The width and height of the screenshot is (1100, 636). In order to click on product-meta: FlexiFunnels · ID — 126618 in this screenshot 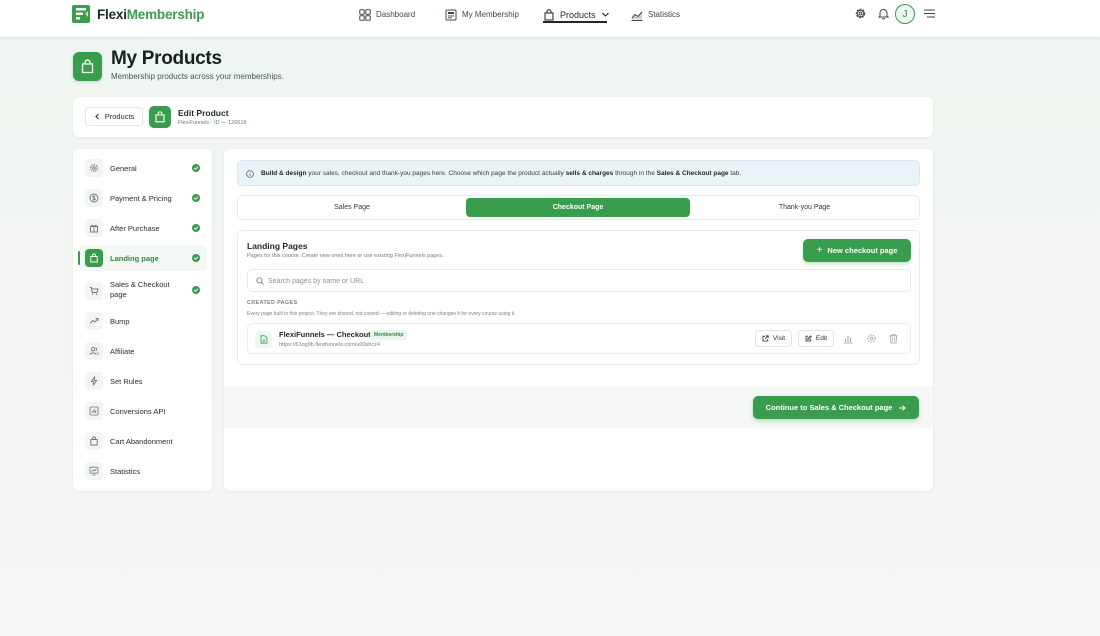, I will do `click(212, 123)`.